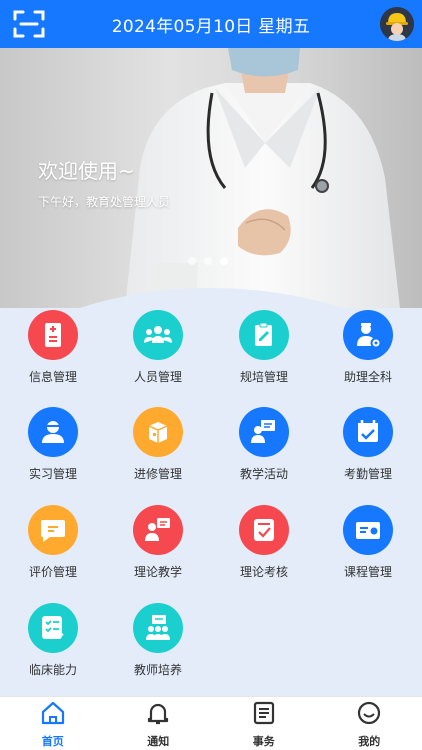  What do you see at coordinates (367, 474) in the screenshot?
I see `menu-item-label: 考勤管理` at bounding box center [367, 474].